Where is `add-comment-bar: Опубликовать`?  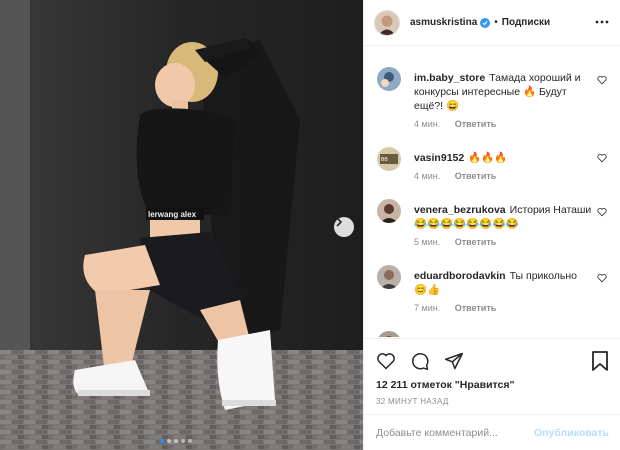 add-comment-bar: Опубликовать is located at coordinates (492, 432).